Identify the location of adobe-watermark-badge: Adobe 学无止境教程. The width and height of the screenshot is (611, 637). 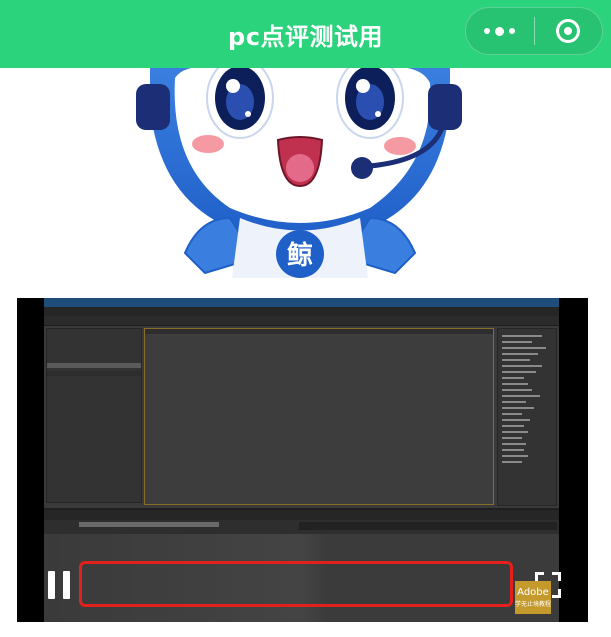
(533, 597).